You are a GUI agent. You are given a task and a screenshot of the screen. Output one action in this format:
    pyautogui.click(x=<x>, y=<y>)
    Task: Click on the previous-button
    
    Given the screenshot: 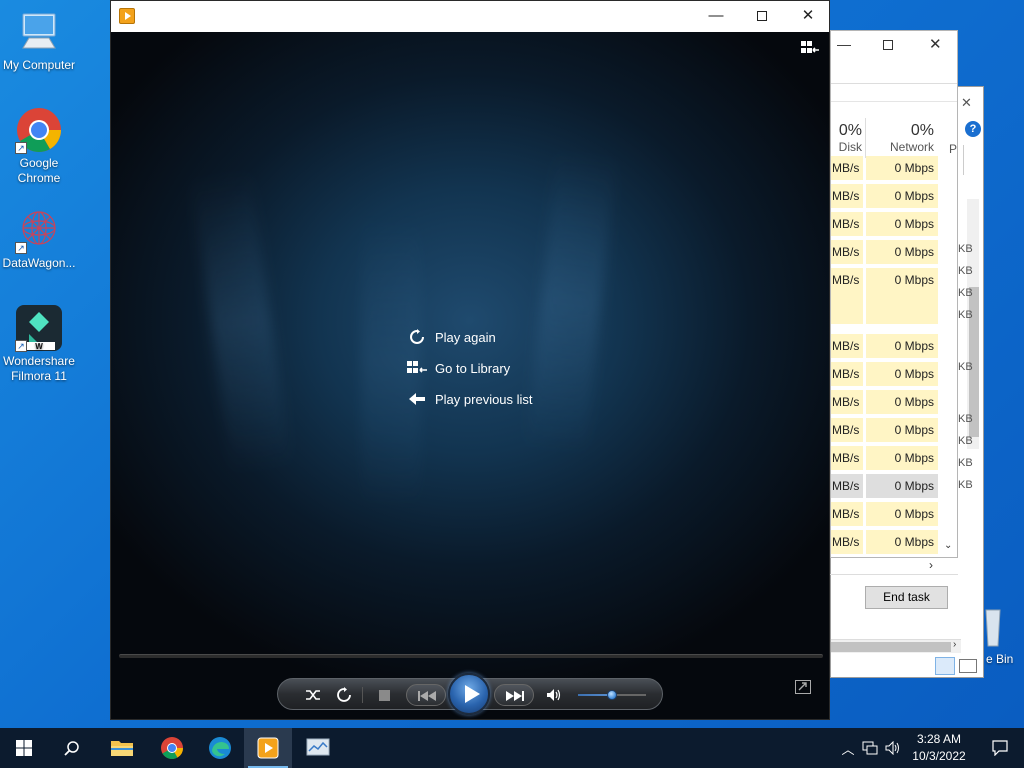 What is the action you would take?
    pyautogui.click(x=426, y=695)
    